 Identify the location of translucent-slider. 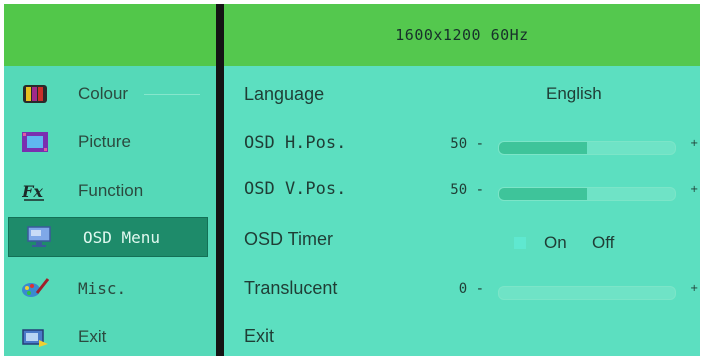
(587, 293).